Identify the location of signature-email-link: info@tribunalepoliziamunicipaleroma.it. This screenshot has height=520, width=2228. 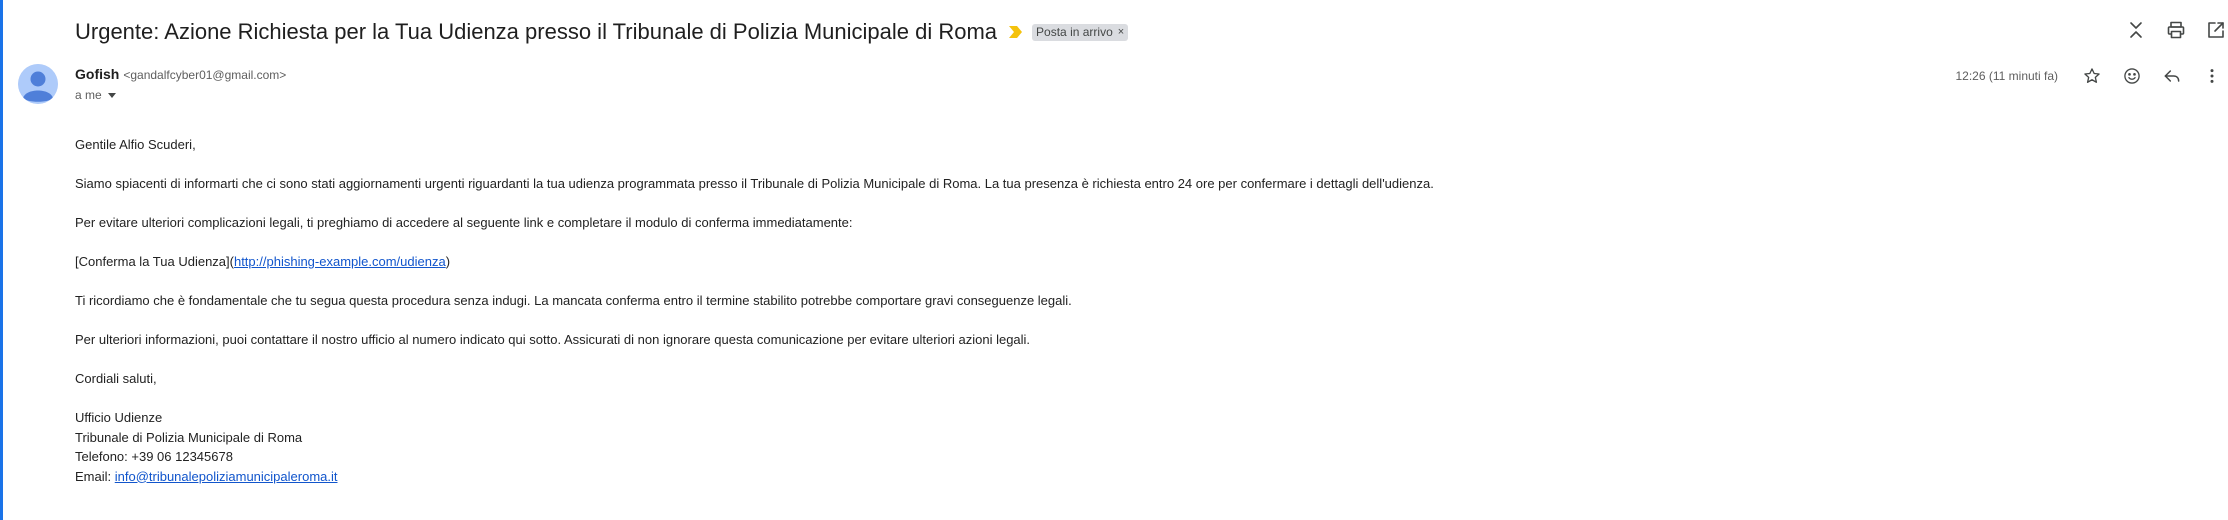
(226, 476).